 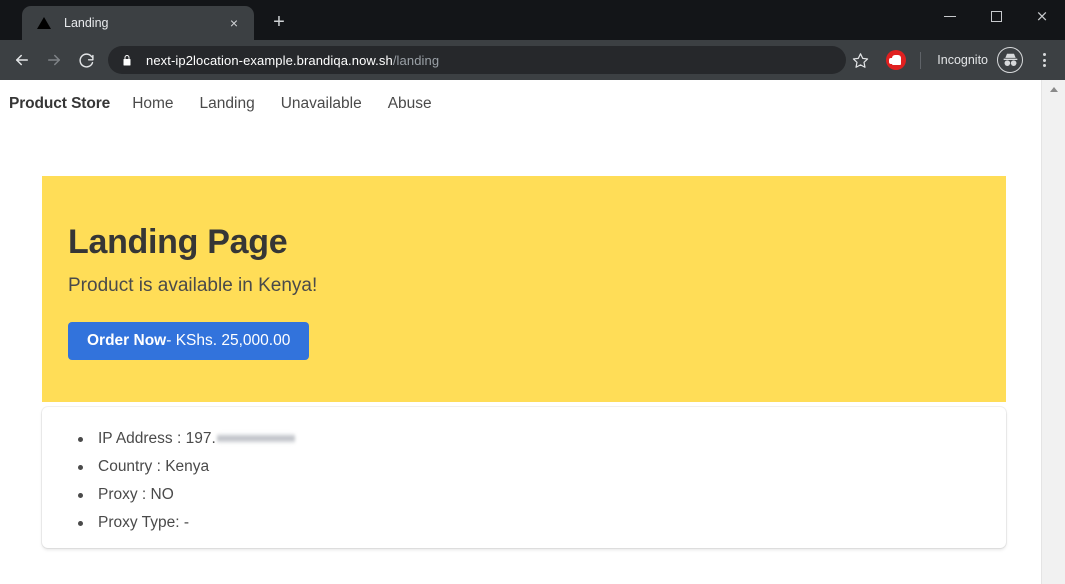 I want to click on scroll-up-arrow-icon, so click(x=1053, y=89).